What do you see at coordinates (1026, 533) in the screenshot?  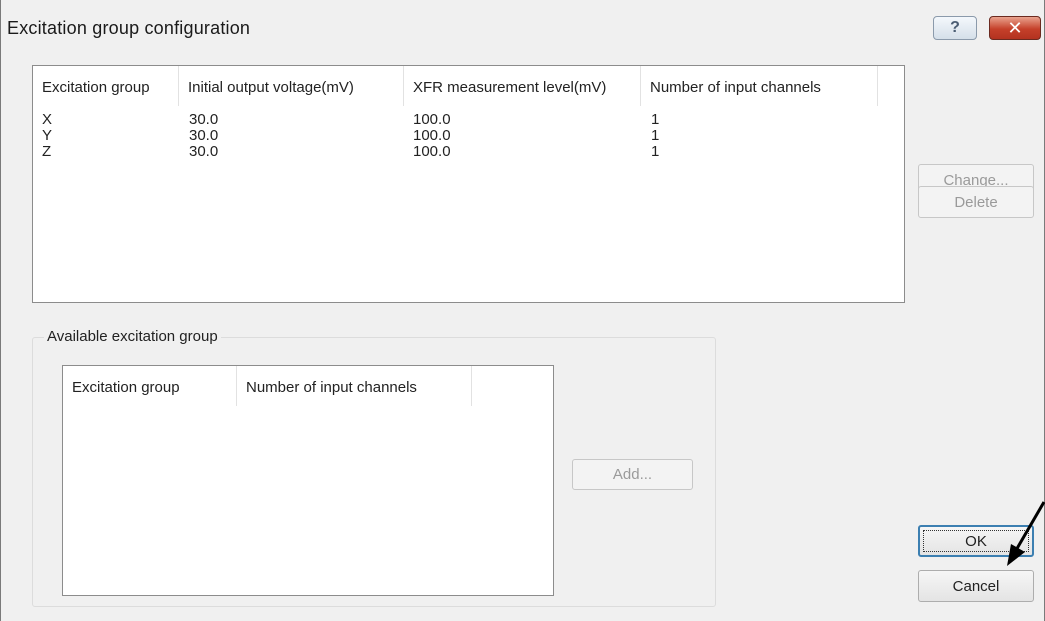 I see `pointer-arrow-icon` at bounding box center [1026, 533].